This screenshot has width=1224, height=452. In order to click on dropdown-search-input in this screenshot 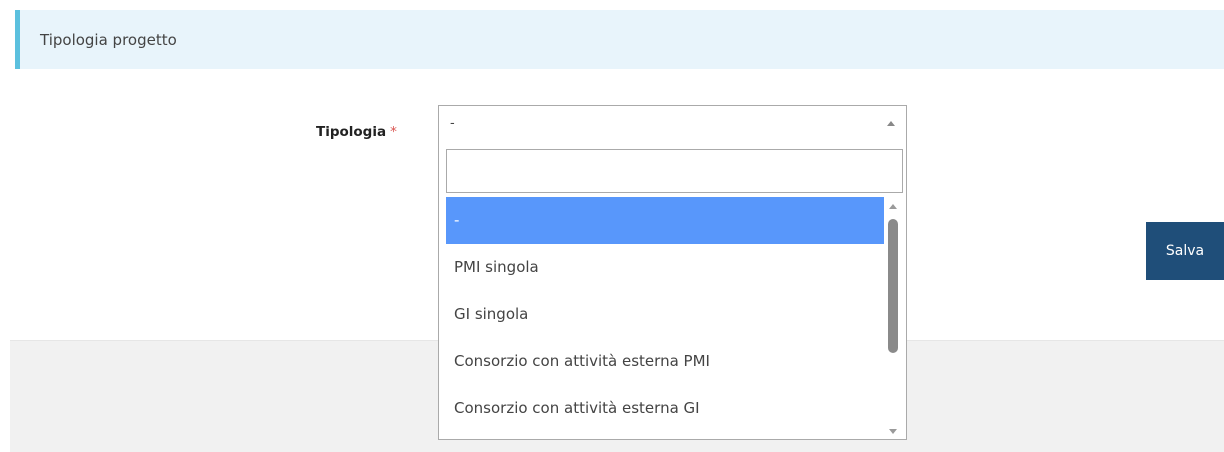, I will do `click(674, 171)`.